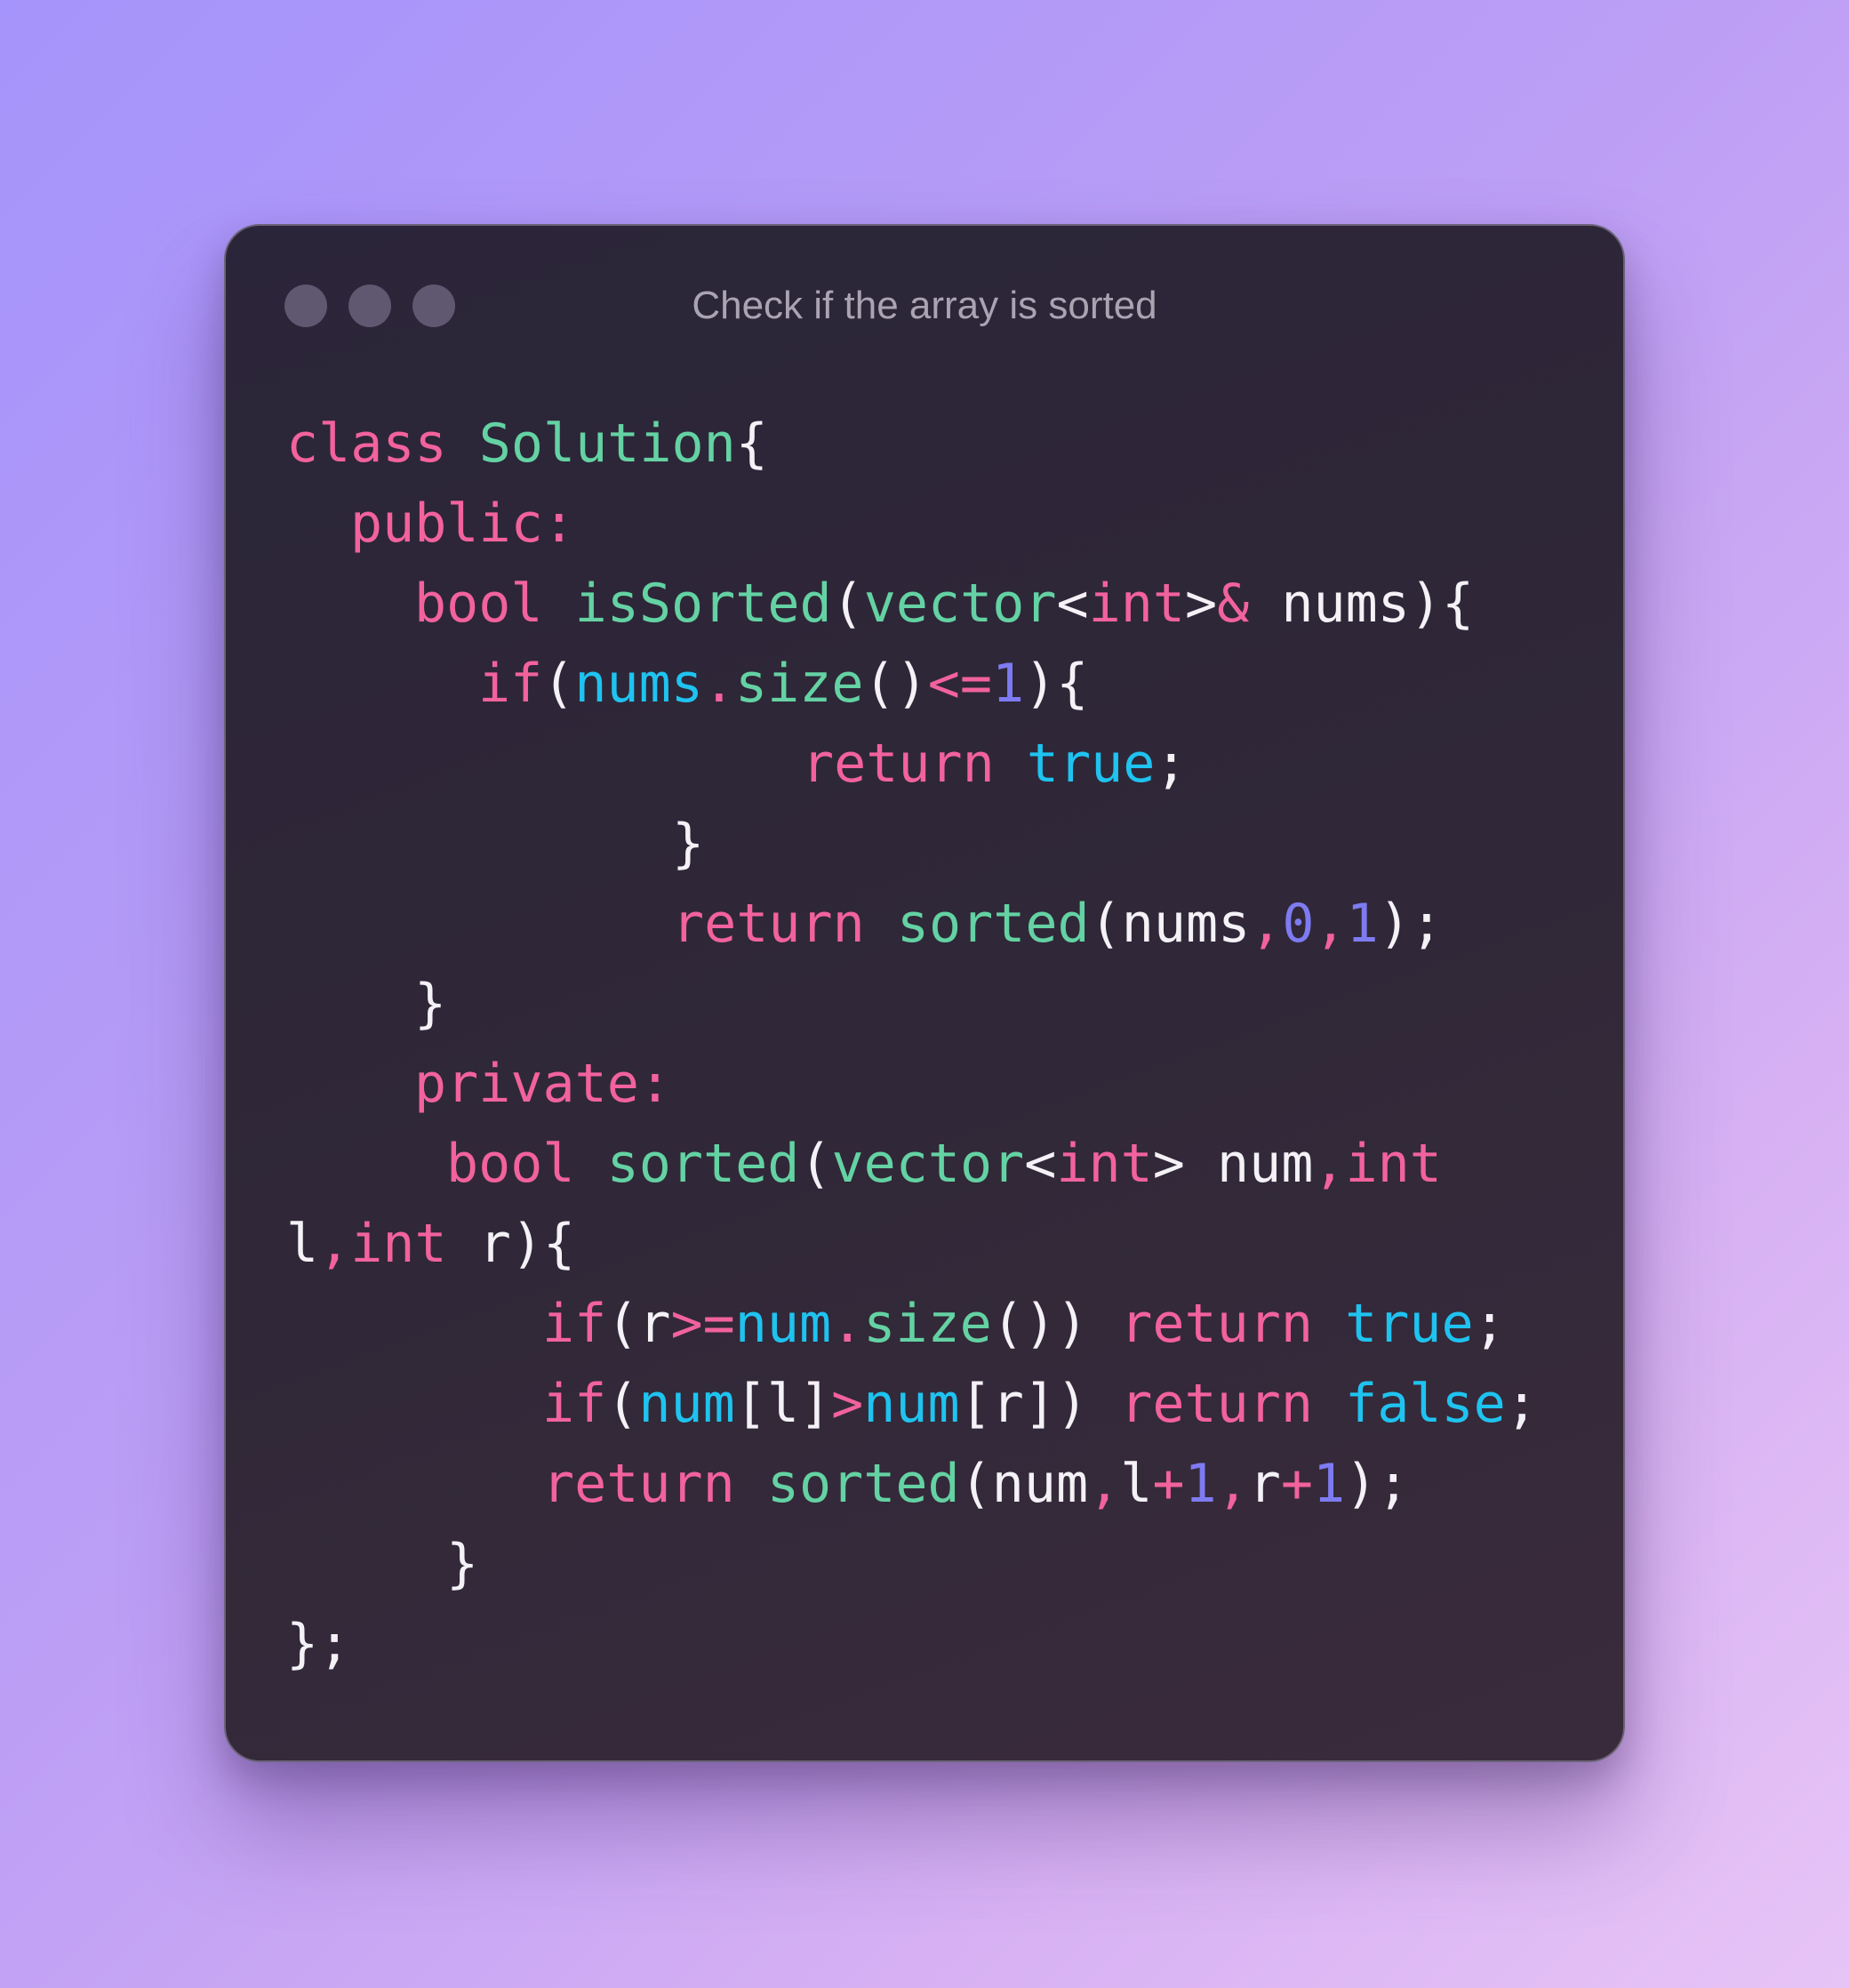 This screenshot has width=1849, height=1988. I want to click on plain-token: > num, so click(1233, 1164).